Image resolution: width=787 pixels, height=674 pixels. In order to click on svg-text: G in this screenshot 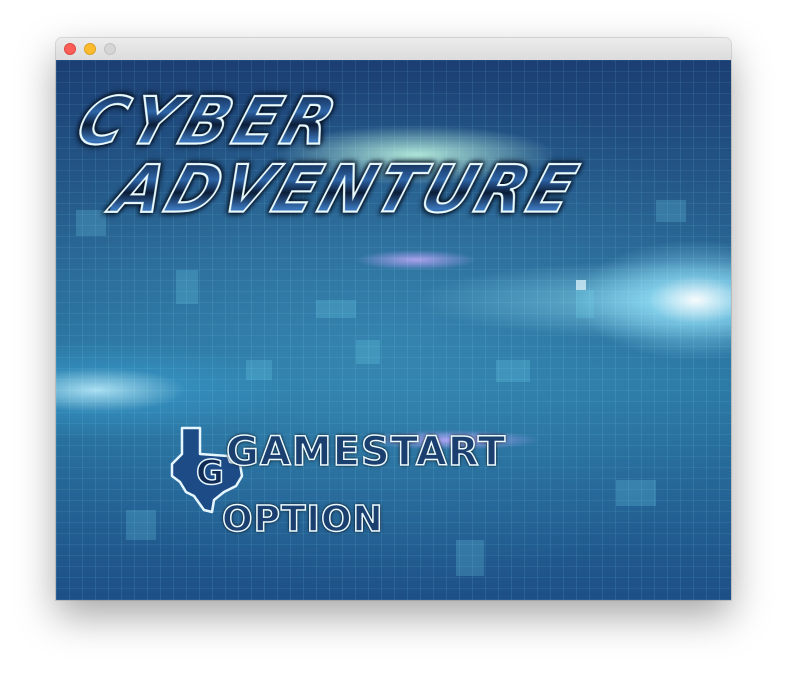, I will do `click(210, 473)`.